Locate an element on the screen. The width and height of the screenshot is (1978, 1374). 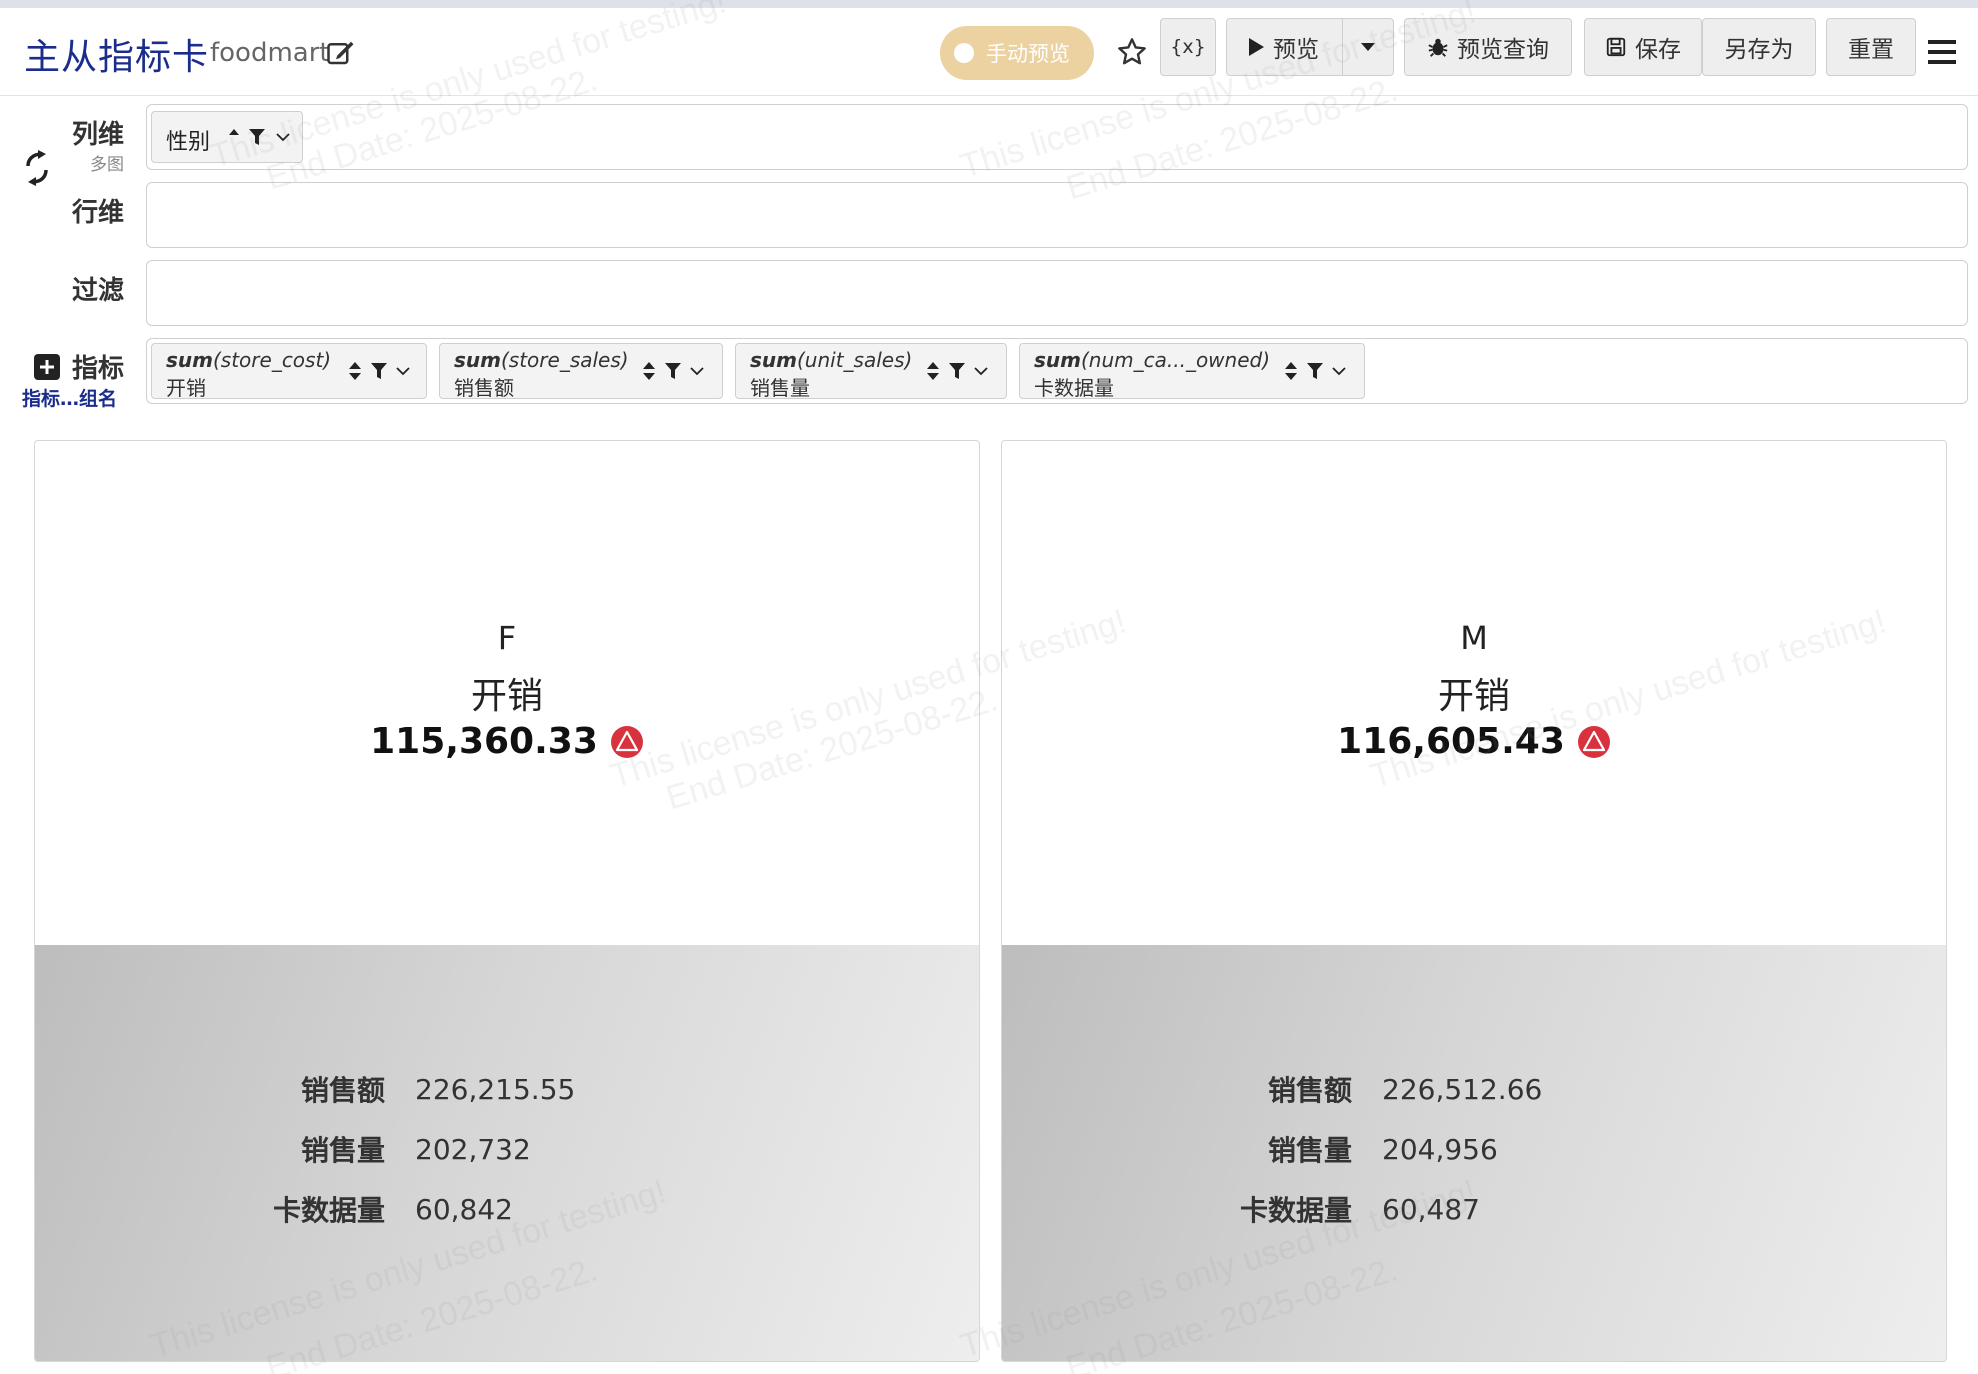
save-as-button: 另存为 is located at coordinates (1759, 47).